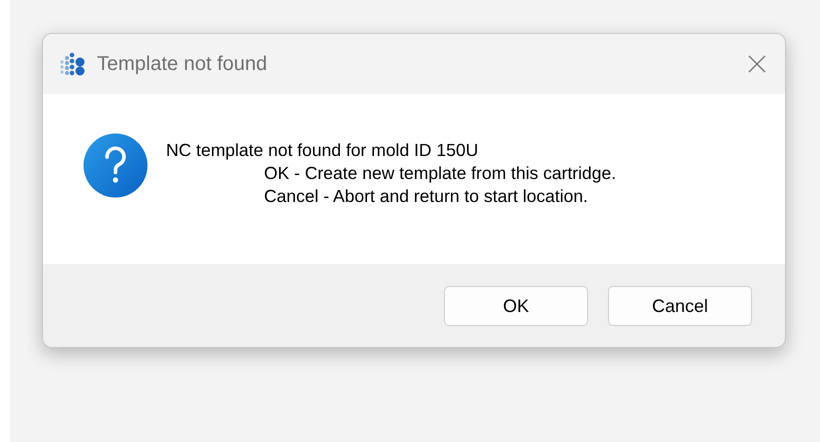  I want to click on window-title: Template not found, so click(182, 64).